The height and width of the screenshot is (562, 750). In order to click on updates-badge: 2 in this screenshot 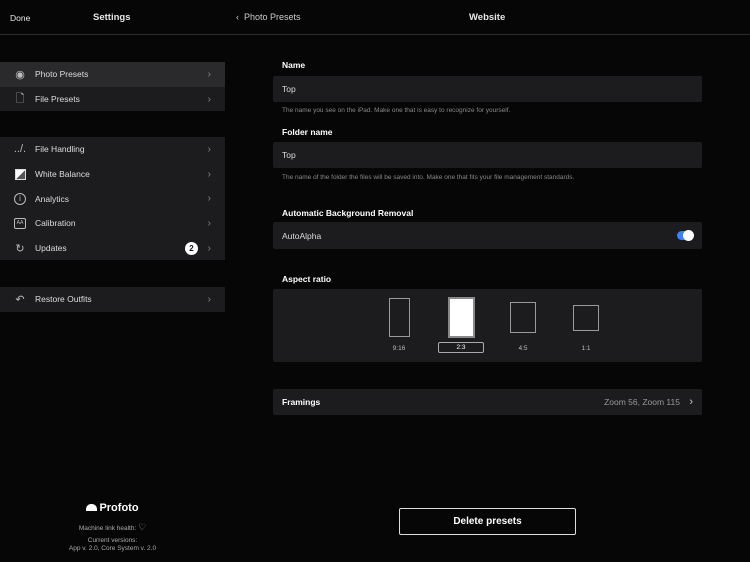, I will do `click(191, 248)`.